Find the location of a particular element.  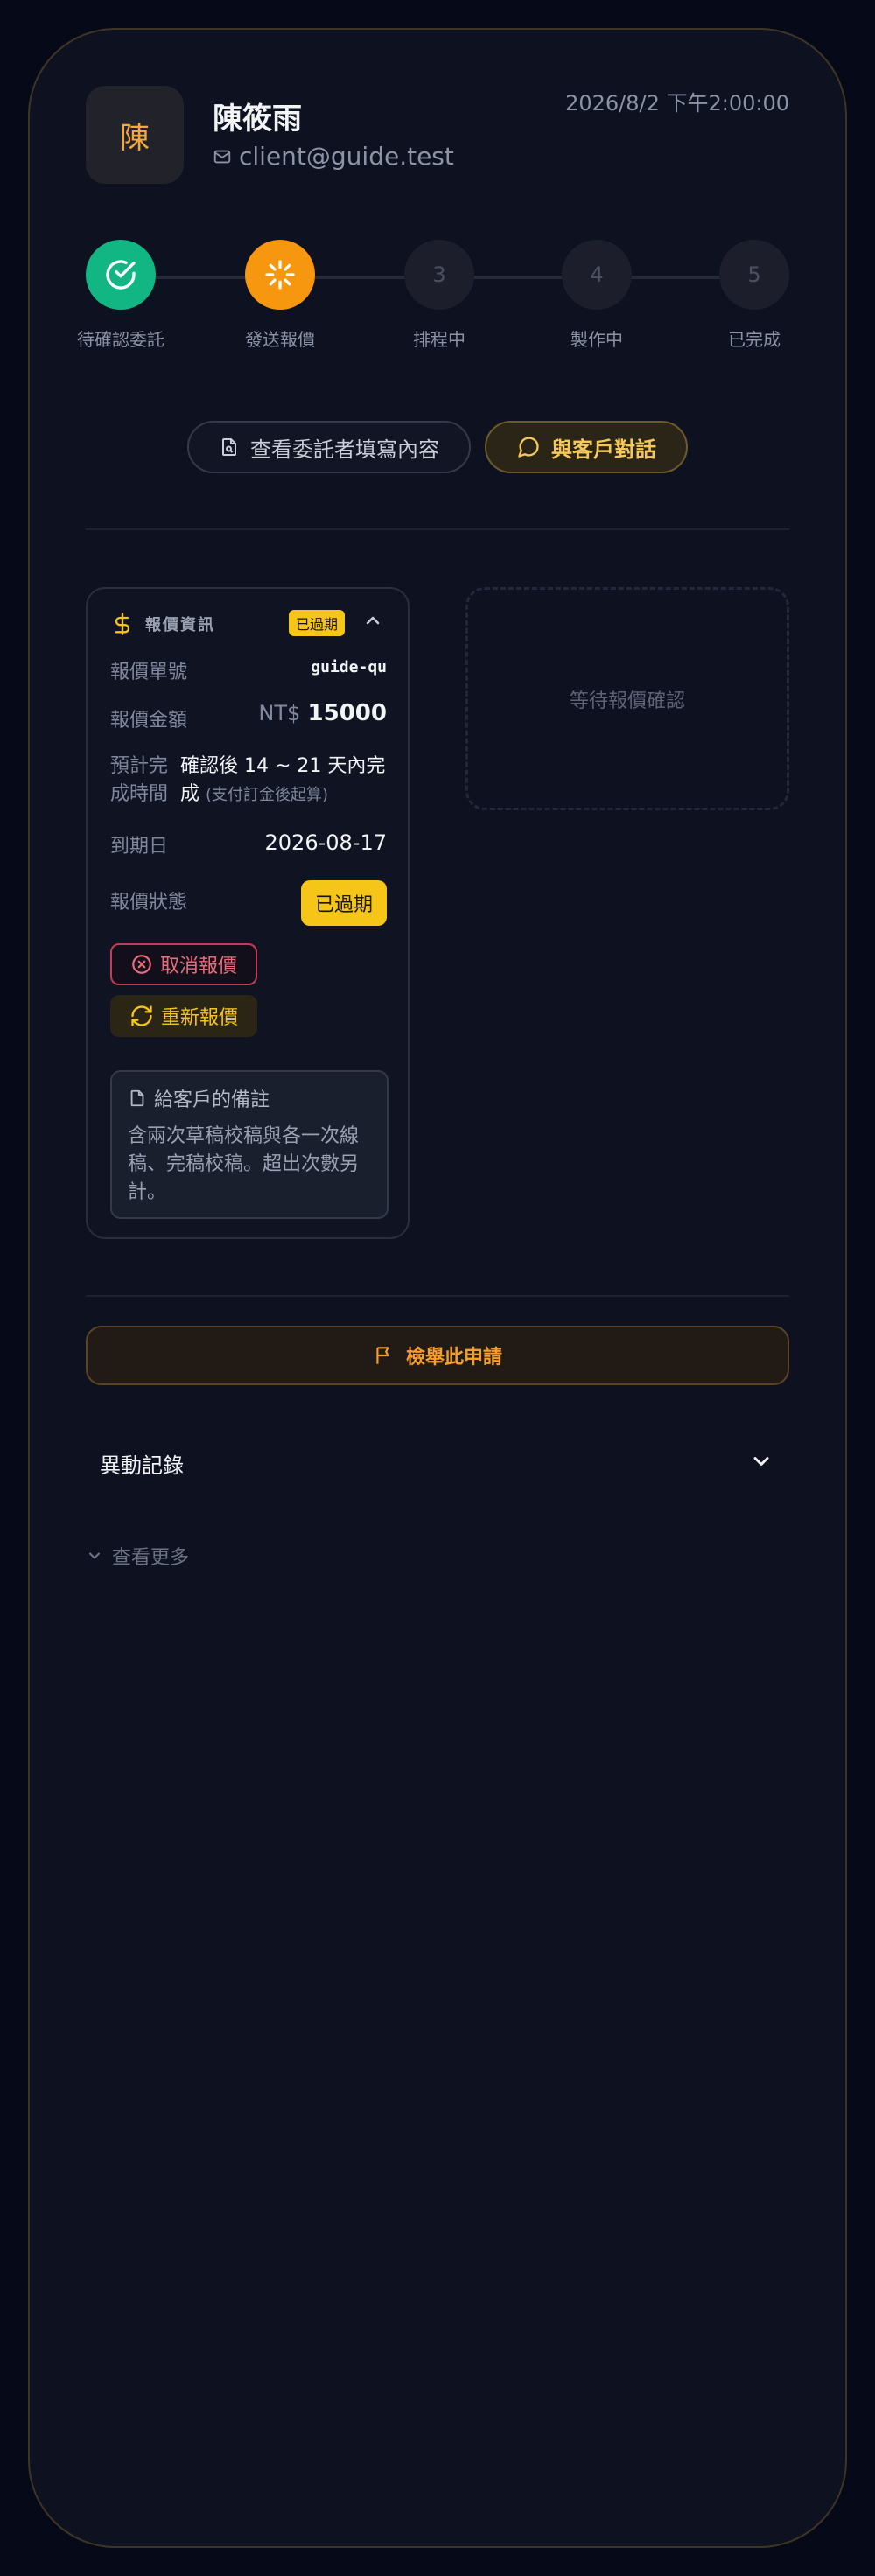

quote-amount-value: NT$ 15000 is located at coordinates (322, 713).